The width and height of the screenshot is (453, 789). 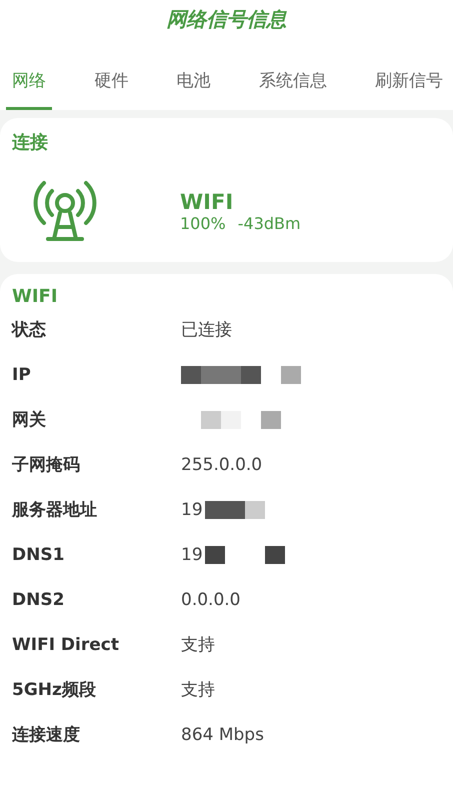 What do you see at coordinates (222, 734) in the screenshot?
I see `field-value: 864 Mbps` at bounding box center [222, 734].